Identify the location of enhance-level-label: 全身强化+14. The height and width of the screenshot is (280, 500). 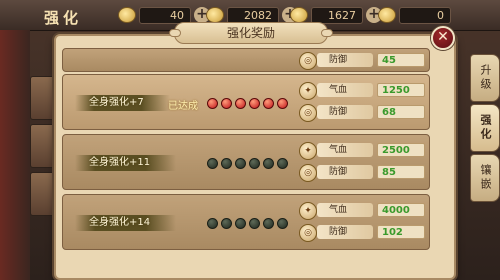
(126, 223).